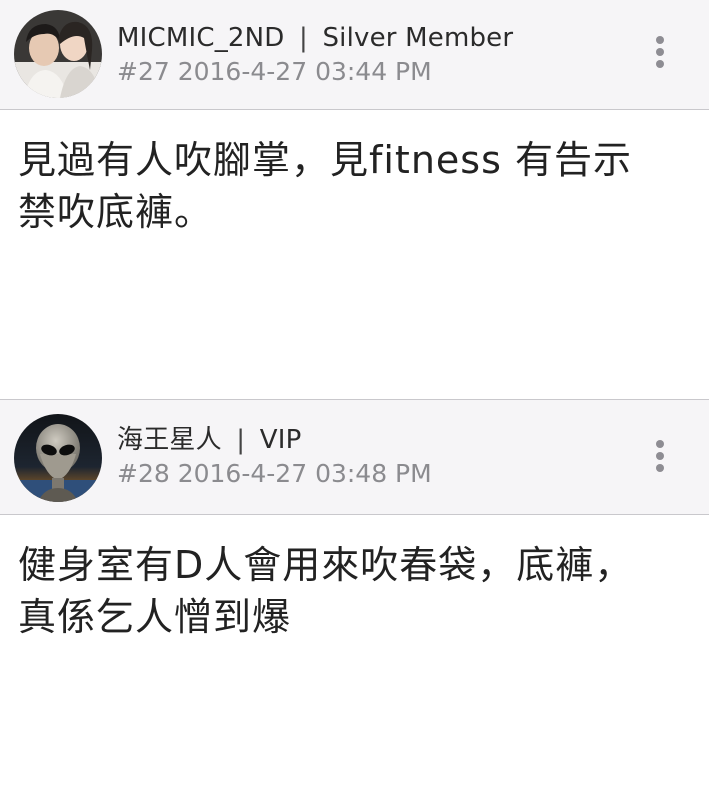  I want to click on username: MICMIC_2ND, so click(201, 38).